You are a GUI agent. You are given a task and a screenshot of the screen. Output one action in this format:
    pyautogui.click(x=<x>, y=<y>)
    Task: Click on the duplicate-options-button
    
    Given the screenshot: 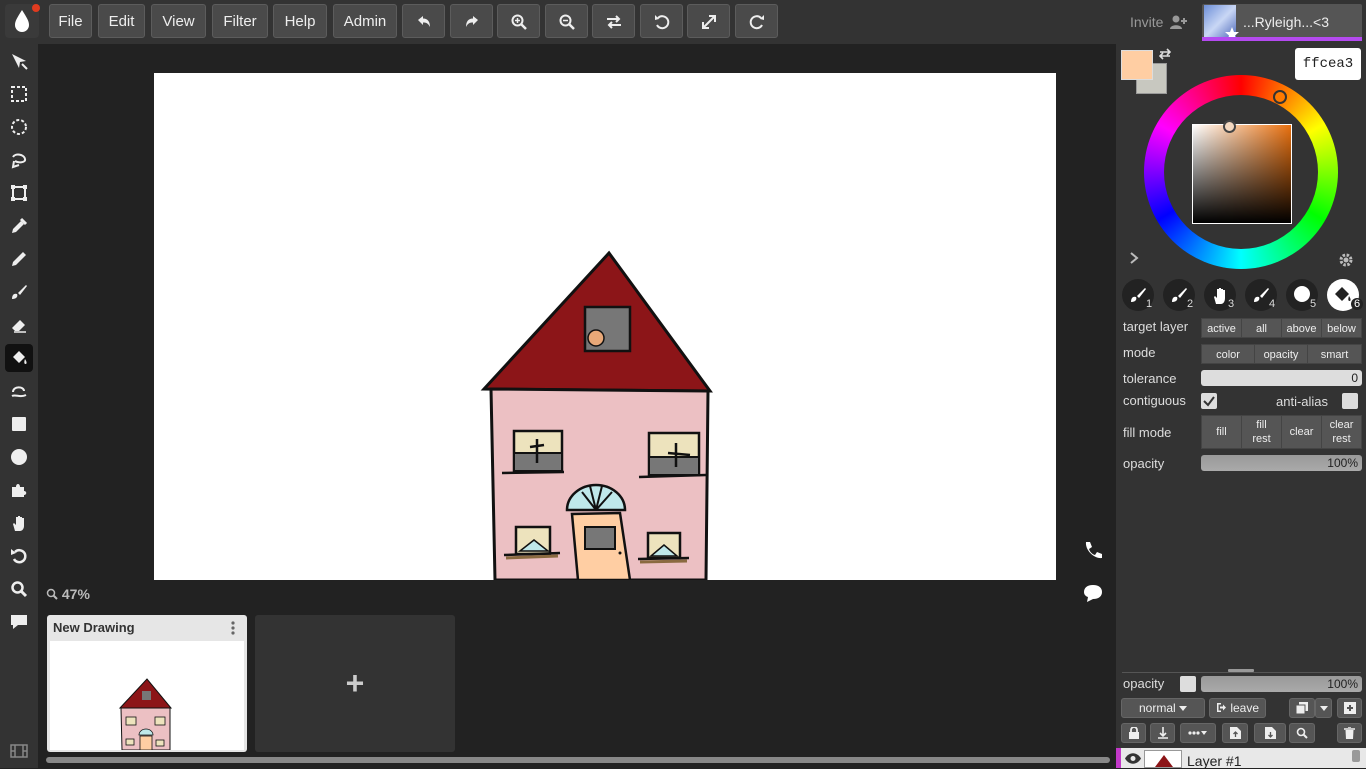 What is the action you would take?
    pyautogui.click(x=1323, y=708)
    